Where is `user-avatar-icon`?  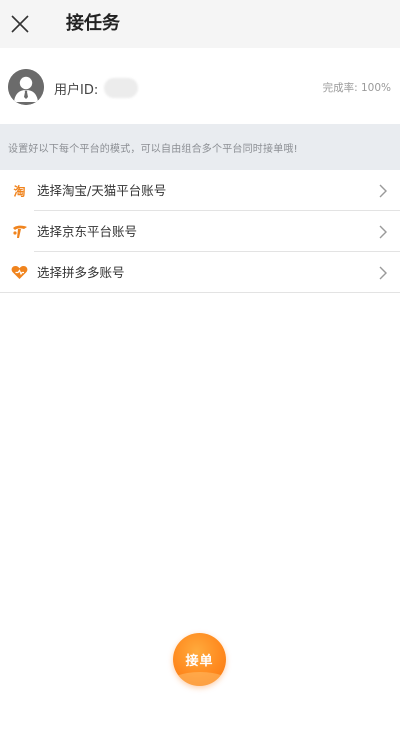
user-avatar-icon is located at coordinates (26, 87).